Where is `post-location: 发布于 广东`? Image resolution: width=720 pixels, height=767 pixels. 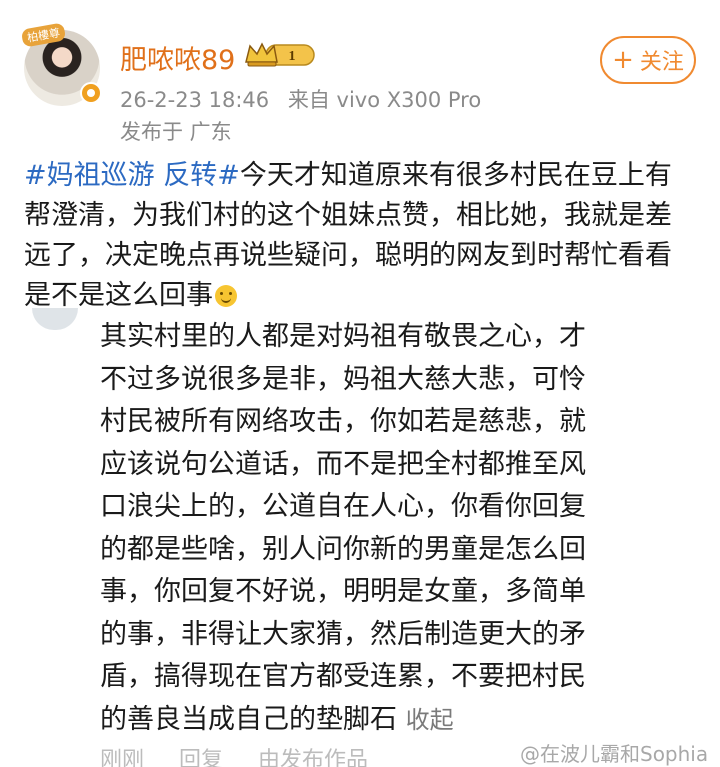 post-location: 发布于 广东 is located at coordinates (176, 132).